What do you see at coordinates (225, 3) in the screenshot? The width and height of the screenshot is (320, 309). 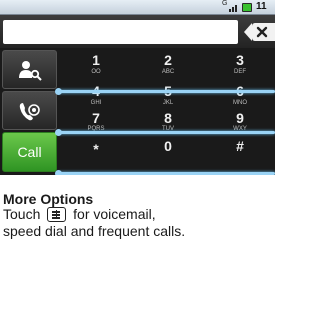 I see `network-type-label: G` at bounding box center [225, 3].